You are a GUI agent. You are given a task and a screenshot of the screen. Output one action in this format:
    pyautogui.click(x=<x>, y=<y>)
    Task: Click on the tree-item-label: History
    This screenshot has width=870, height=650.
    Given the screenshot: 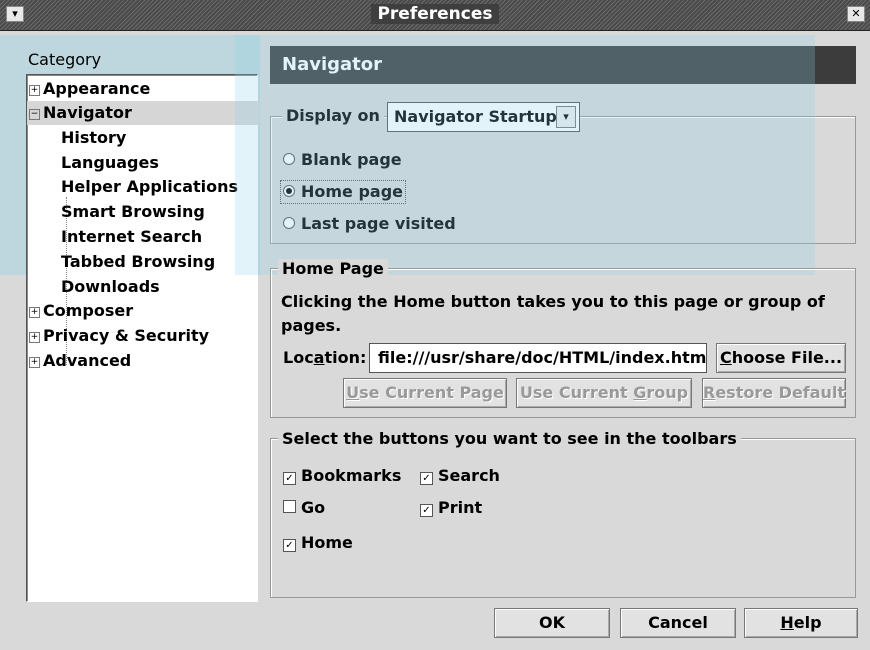 What is the action you would take?
    pyautogui.click(x=94, y=137)
    